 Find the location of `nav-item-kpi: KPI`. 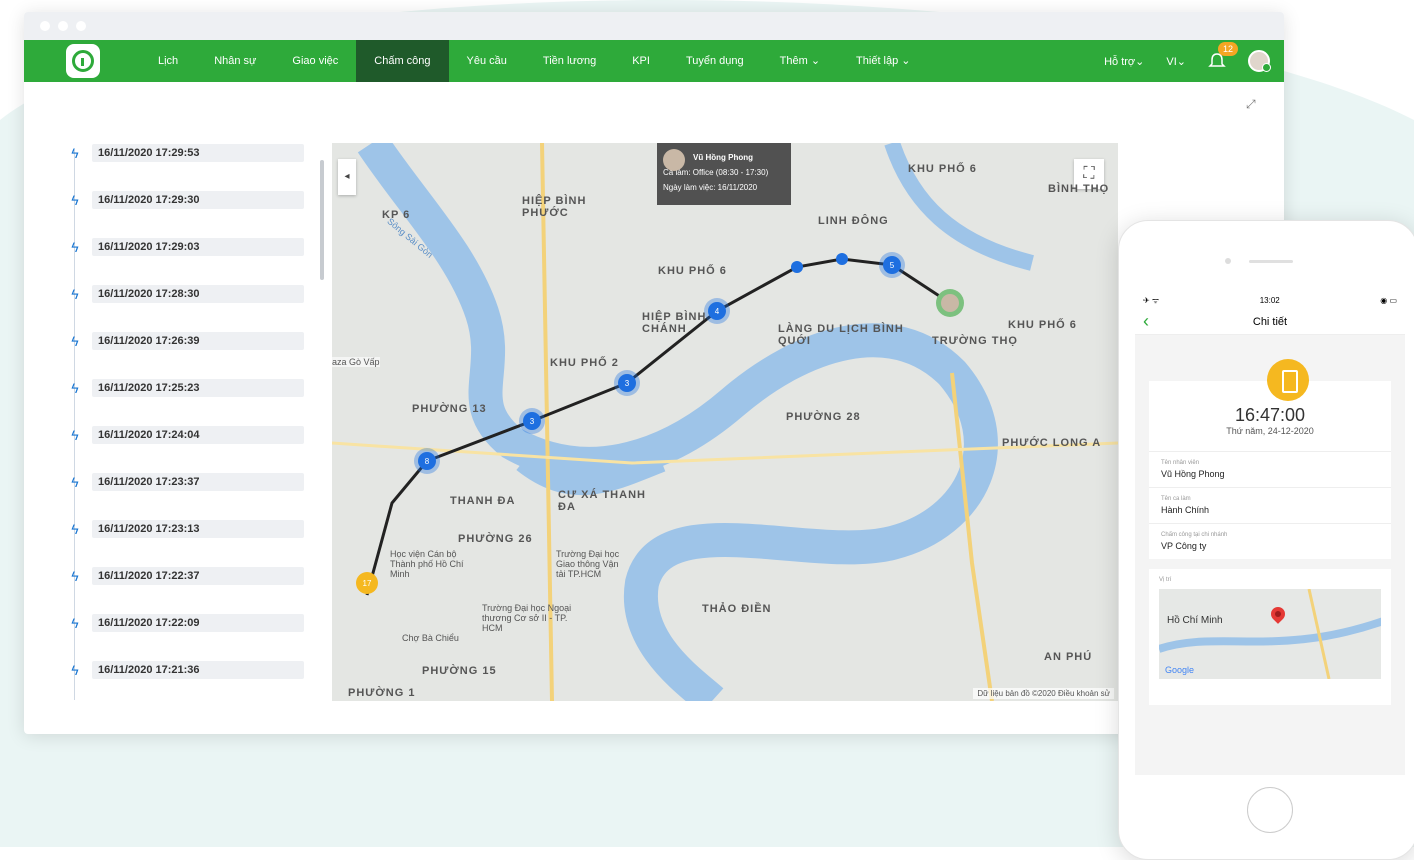

nav-item-kpi: KPI is located at coordinates (641, 61).